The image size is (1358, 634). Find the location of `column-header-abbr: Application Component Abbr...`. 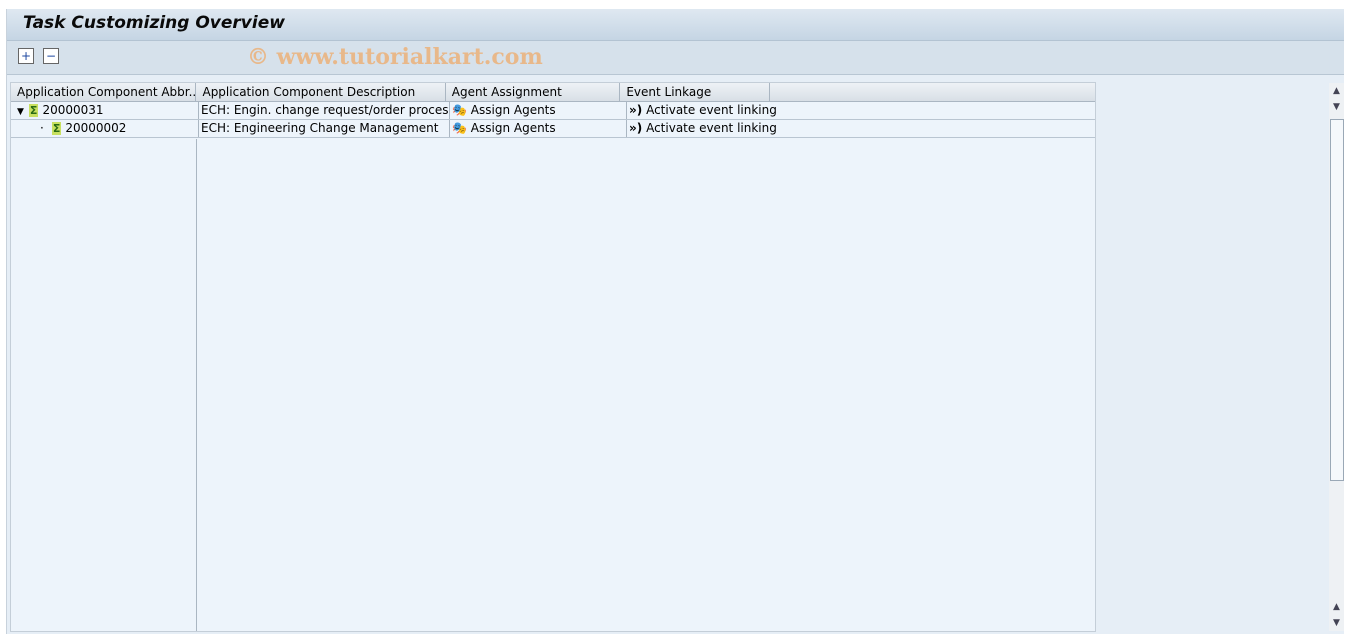

column-header-abbr: Application Component Abbr... is located at coordinates (104, 92).